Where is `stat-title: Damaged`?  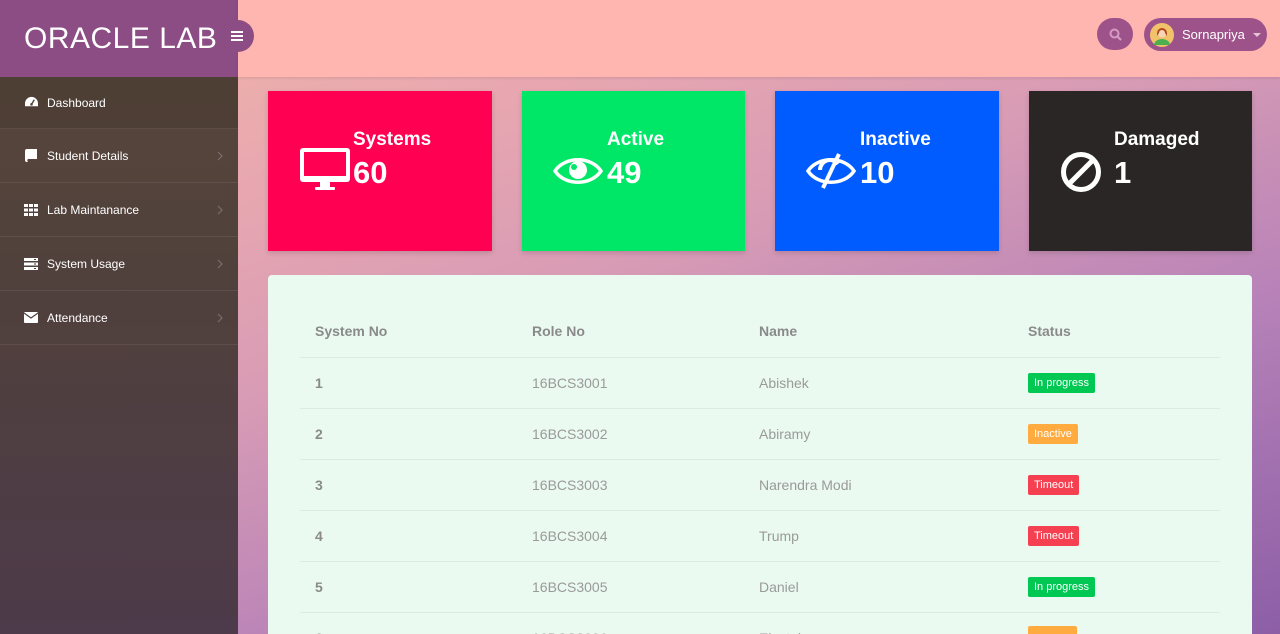 stat-title: Damaged is located at coordinates (1157, 139).